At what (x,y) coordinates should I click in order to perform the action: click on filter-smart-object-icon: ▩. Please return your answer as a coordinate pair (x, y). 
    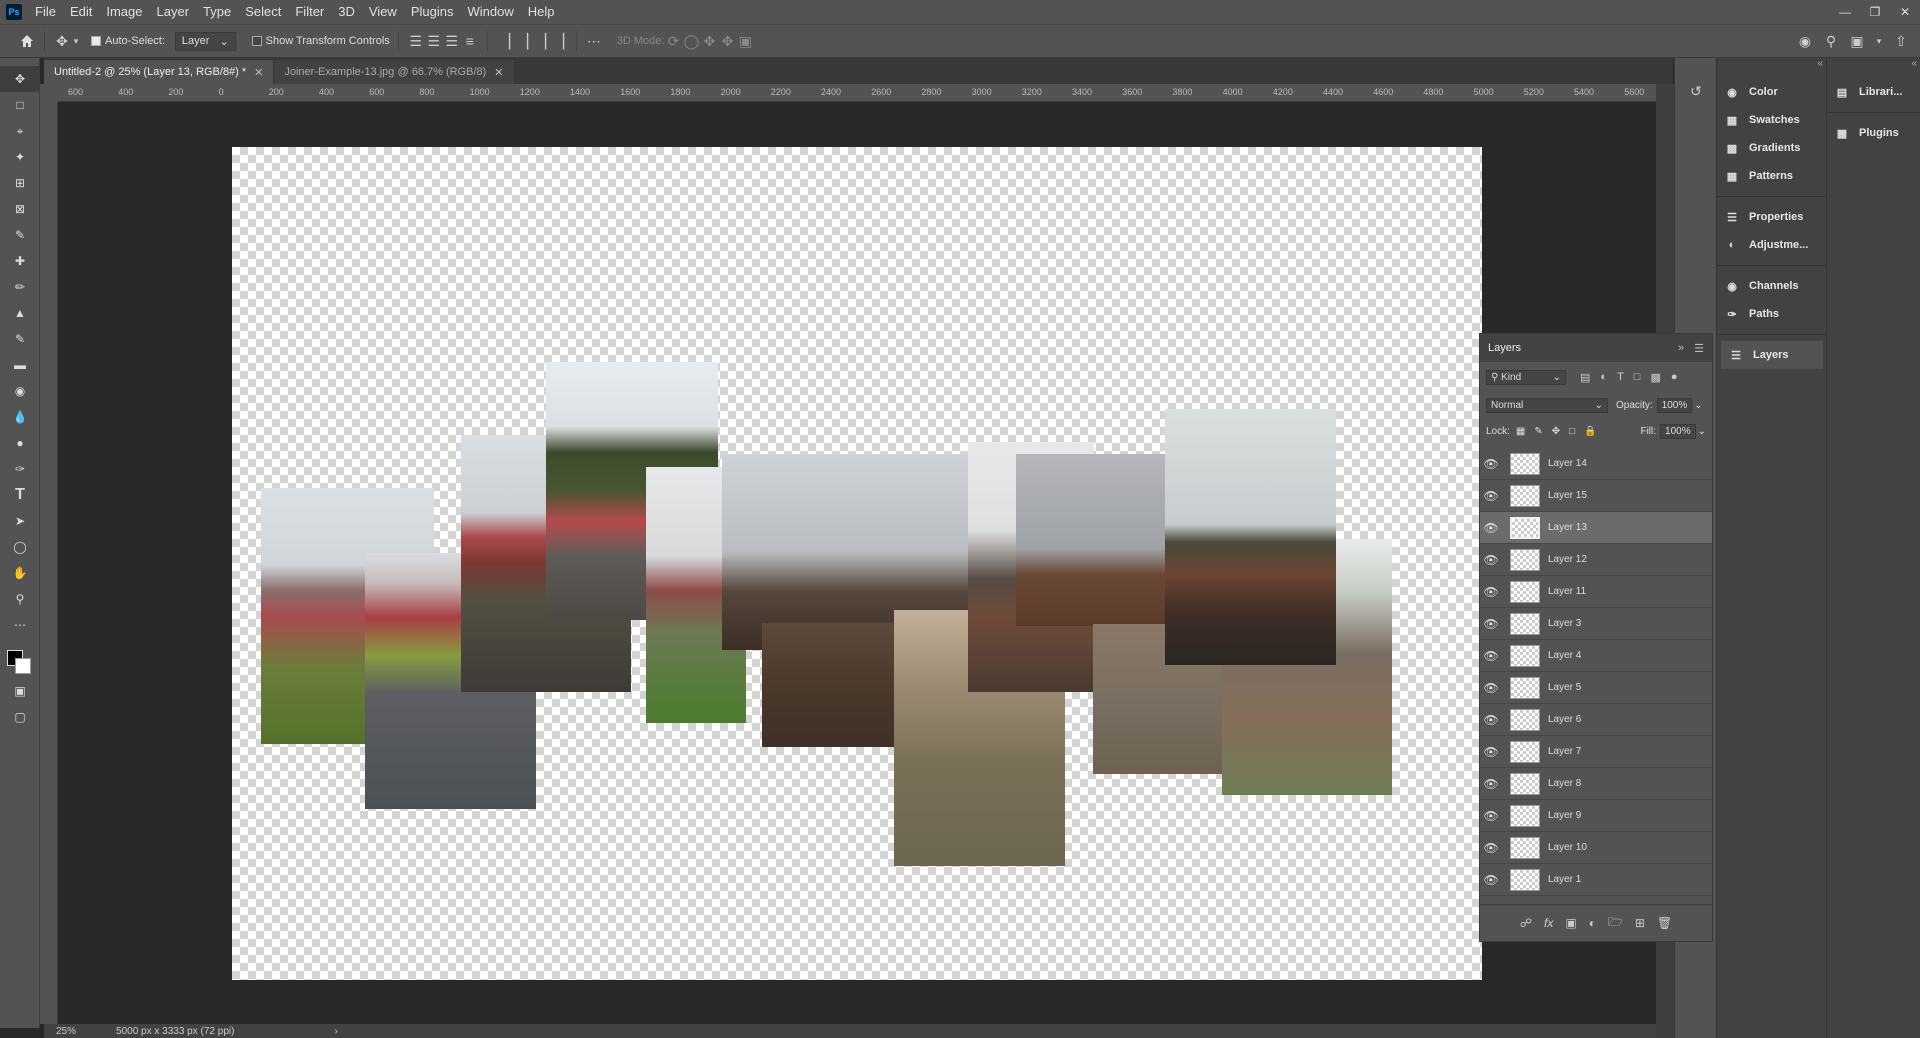
    Looking at the image, I should click on (1655, 377).